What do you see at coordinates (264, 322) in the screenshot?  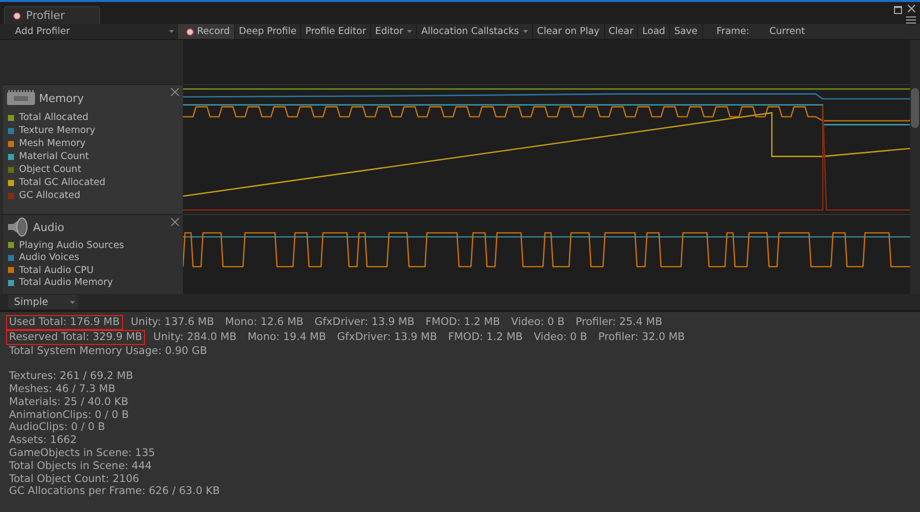 I see `memory-stat: Mono: 12.6 MB` at bounding box center [264, 322].